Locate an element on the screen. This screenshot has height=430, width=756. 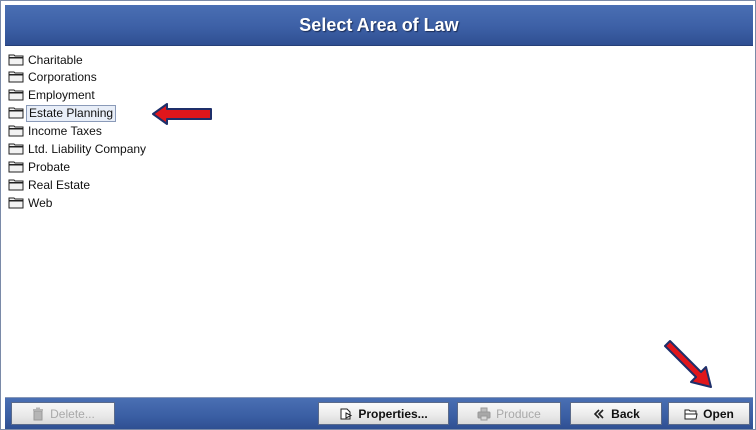
button-bar: Delete... Properties... Produce Back Ope is located at coordinates (379, 413).